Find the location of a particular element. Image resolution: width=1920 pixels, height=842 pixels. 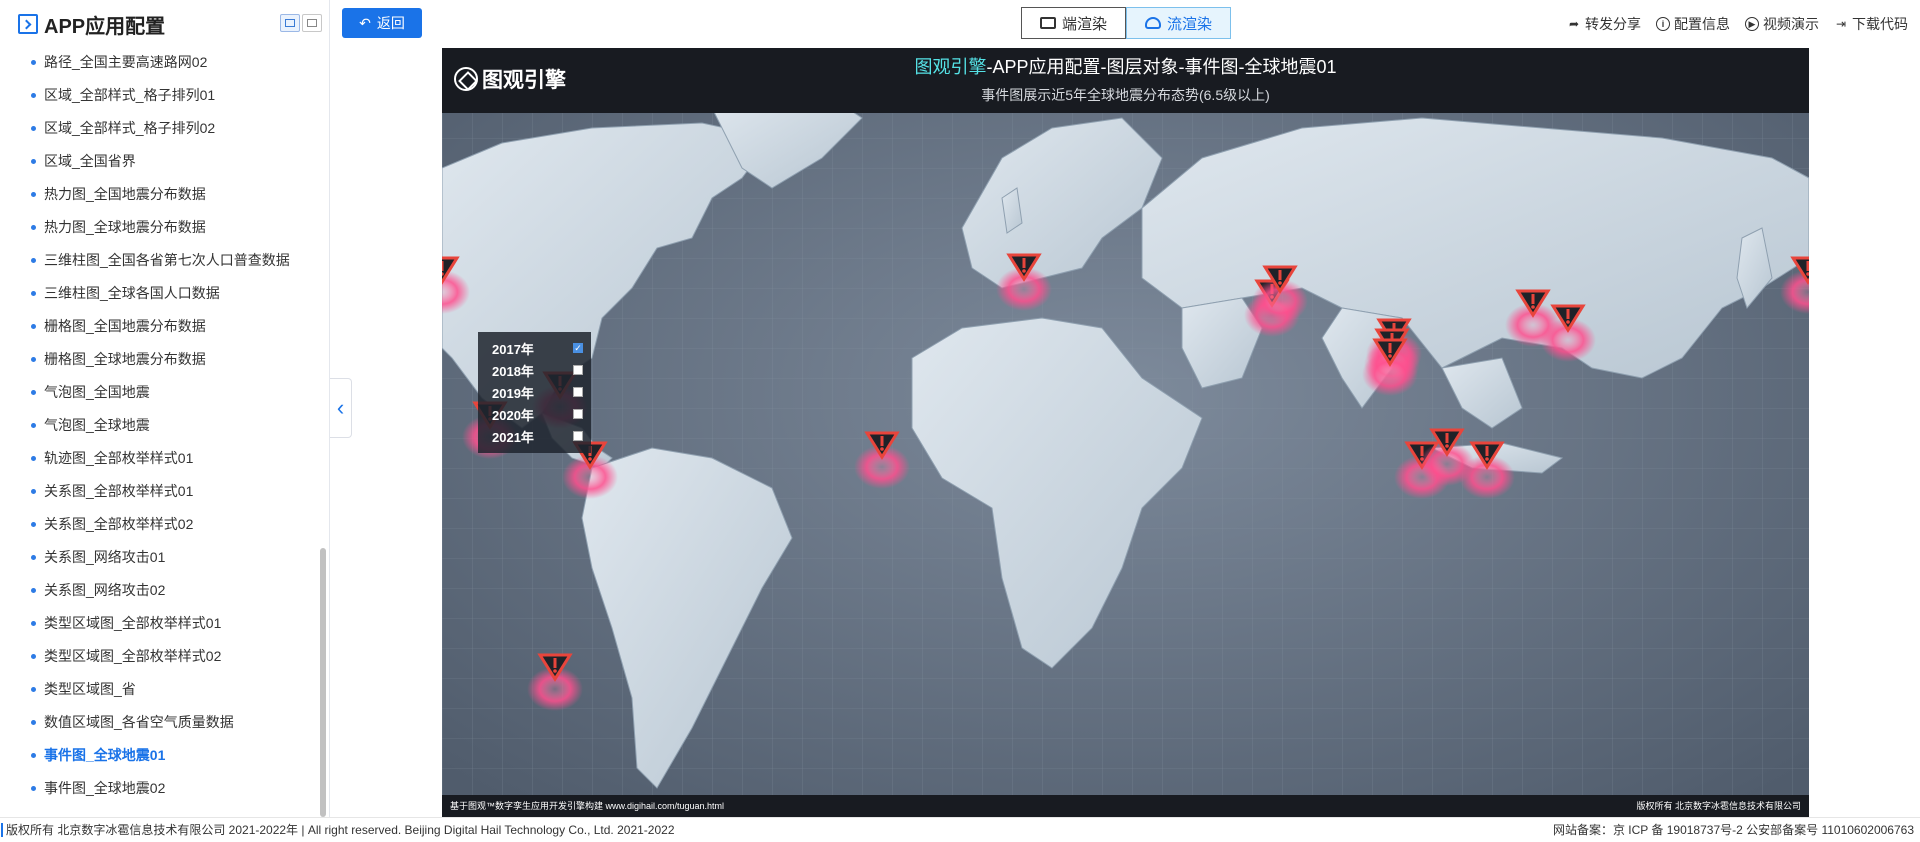

share-icon: ➦ is located at coordinates (1574, 24).